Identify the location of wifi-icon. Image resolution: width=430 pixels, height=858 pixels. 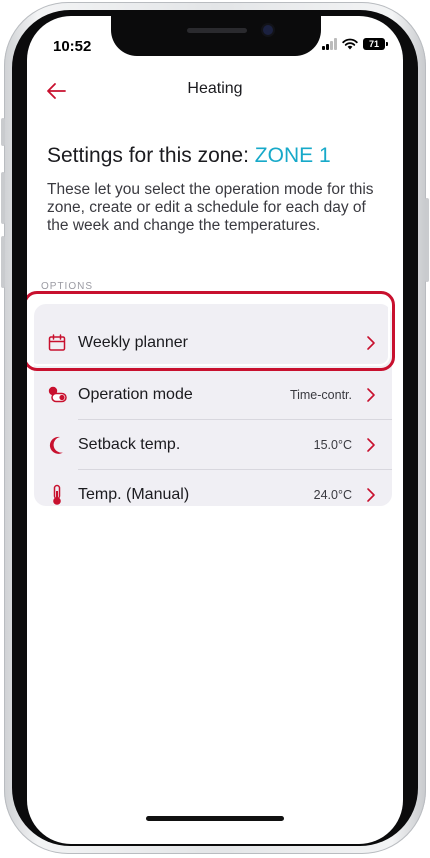
(350, 44).